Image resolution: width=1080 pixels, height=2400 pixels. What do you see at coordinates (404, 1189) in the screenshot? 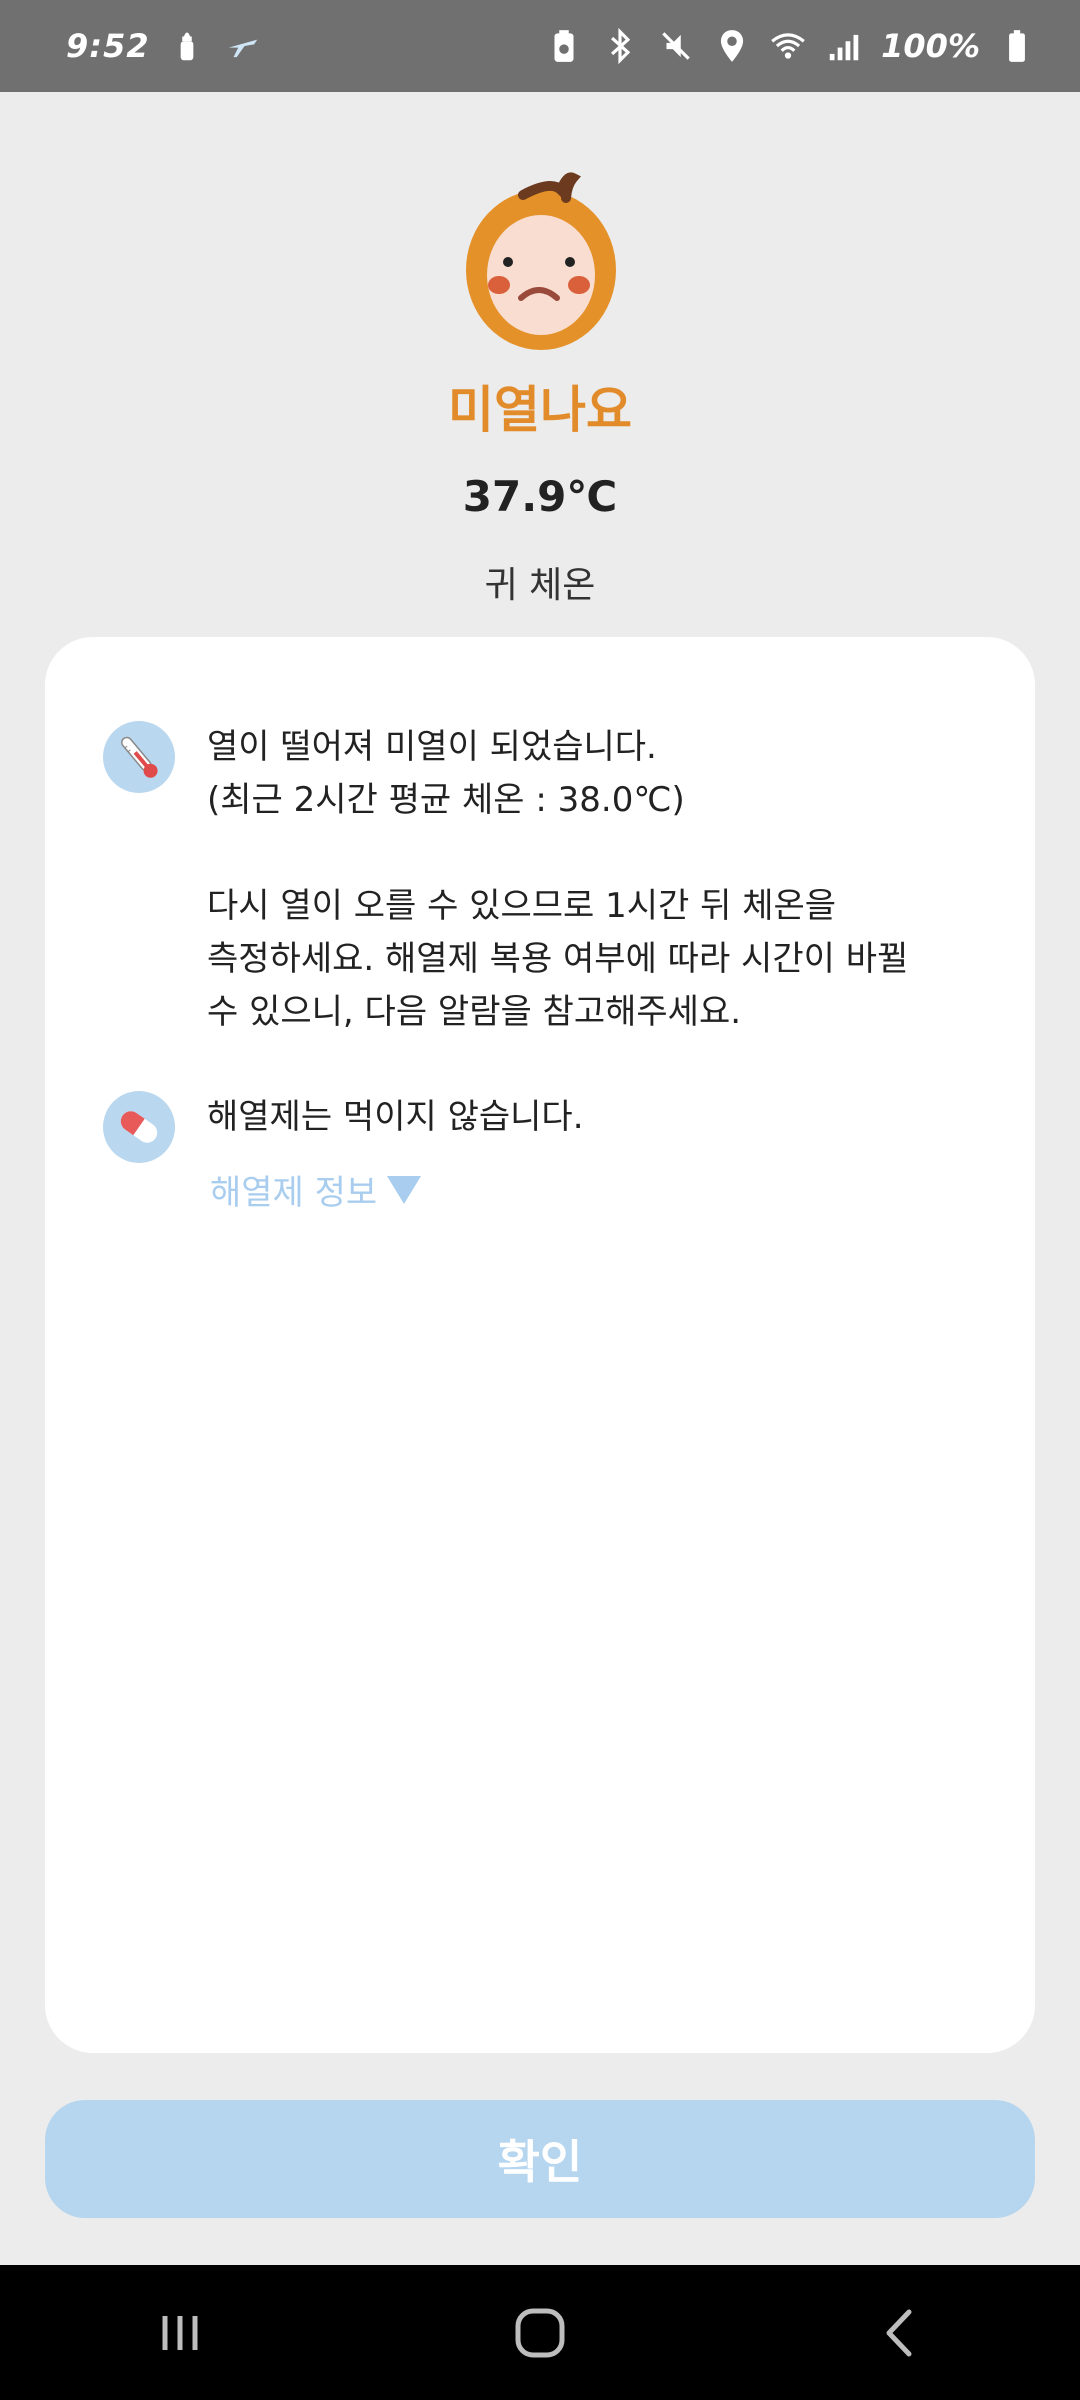
I see `triangle-down-icon` at bounding box center [404, 1189].